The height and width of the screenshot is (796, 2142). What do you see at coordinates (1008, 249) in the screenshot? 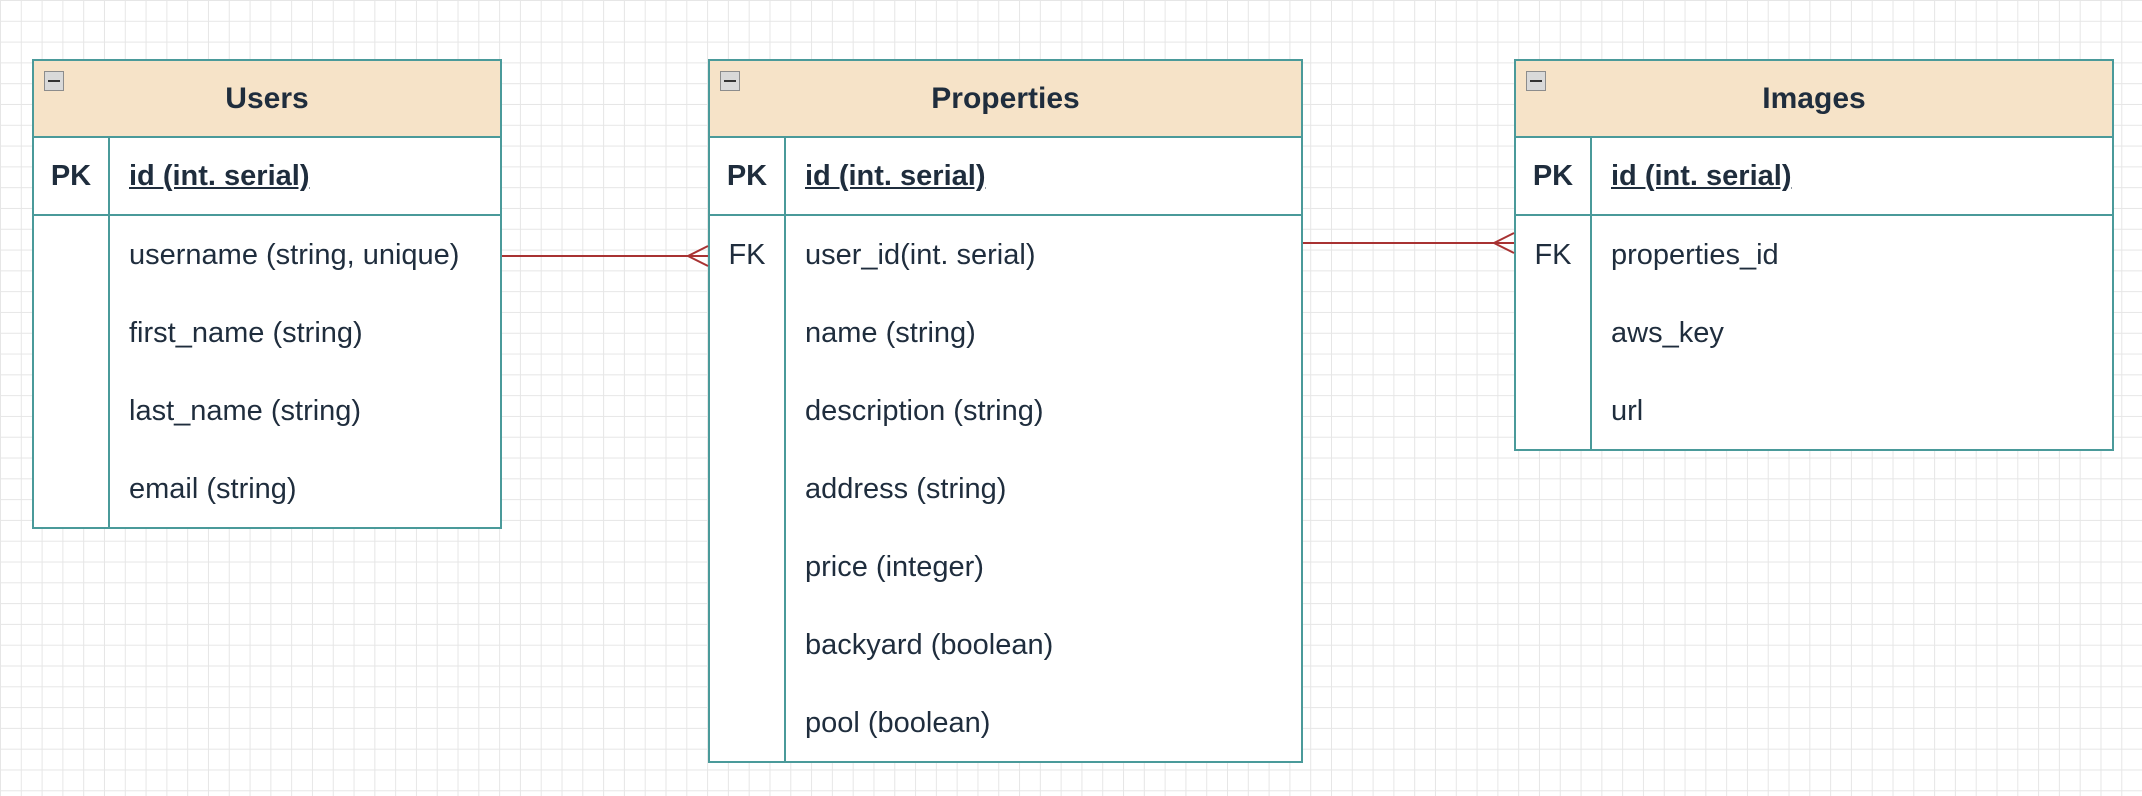
I see `relationship-connectors` at bounding box center [1008, 249].